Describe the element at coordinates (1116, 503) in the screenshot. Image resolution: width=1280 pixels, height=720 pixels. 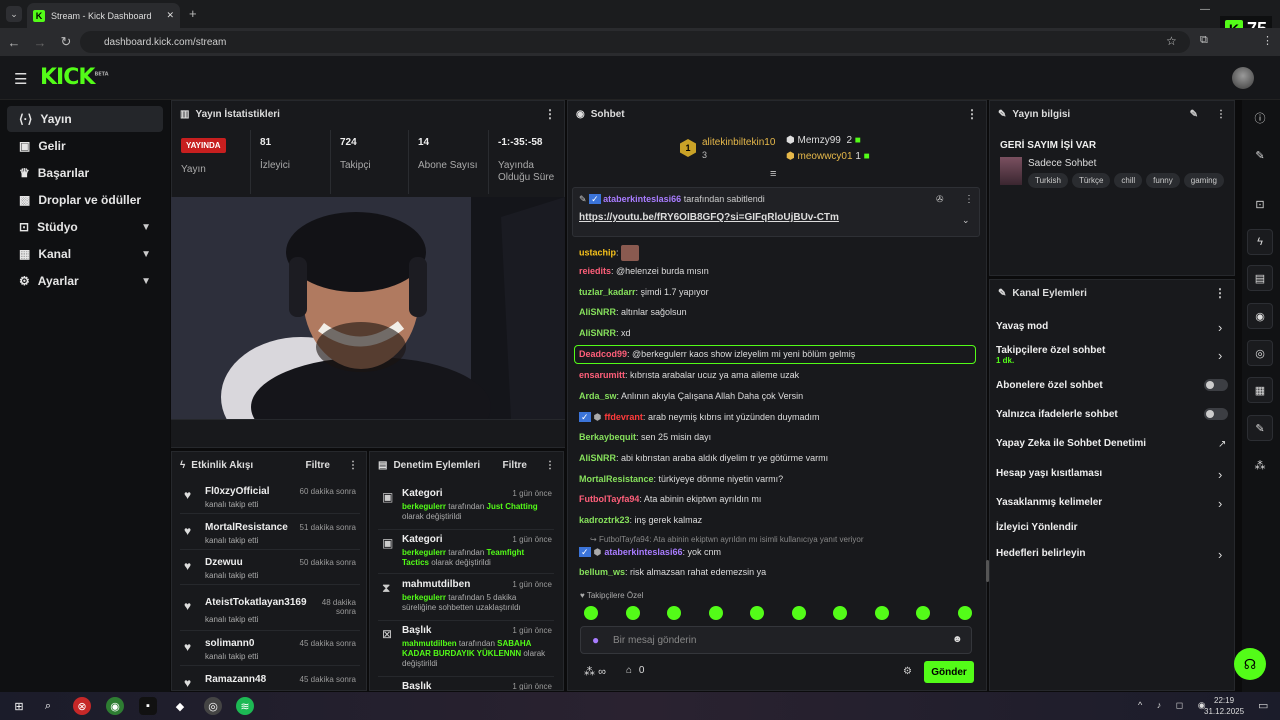
I see `channel-action-banned-words: Yasaklanmış kelimeler ›` at that location.